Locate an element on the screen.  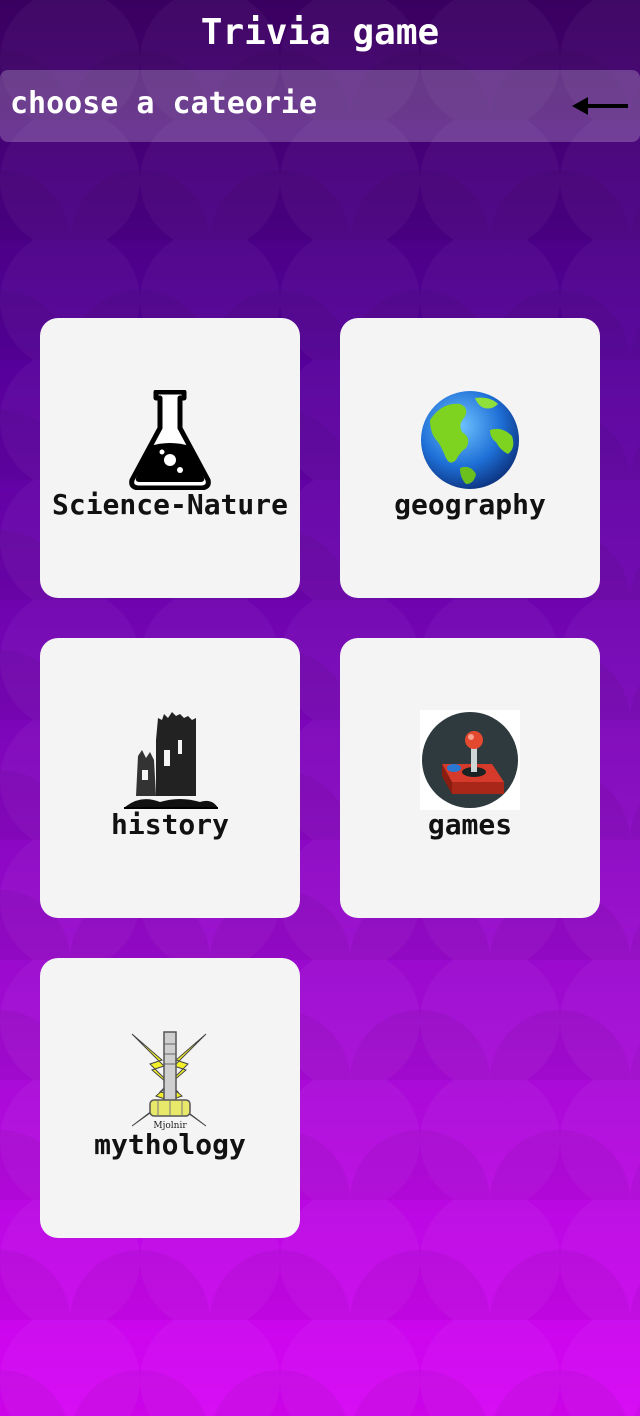
category-header-bar: choose a cateorie is located at coordinates (320, 106).